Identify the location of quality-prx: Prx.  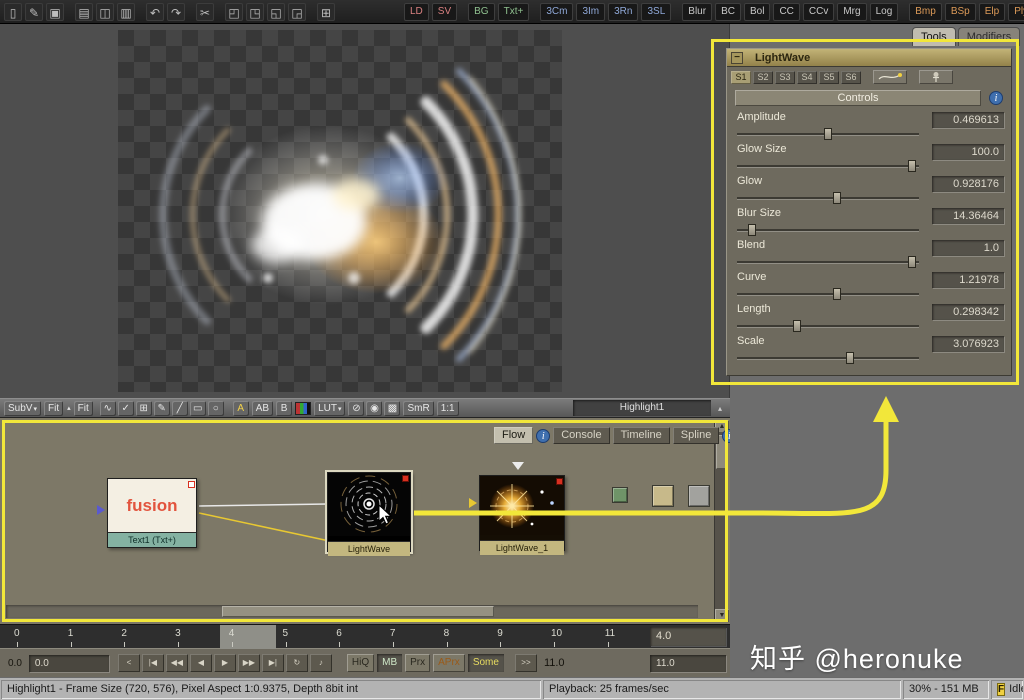
(418, 663).